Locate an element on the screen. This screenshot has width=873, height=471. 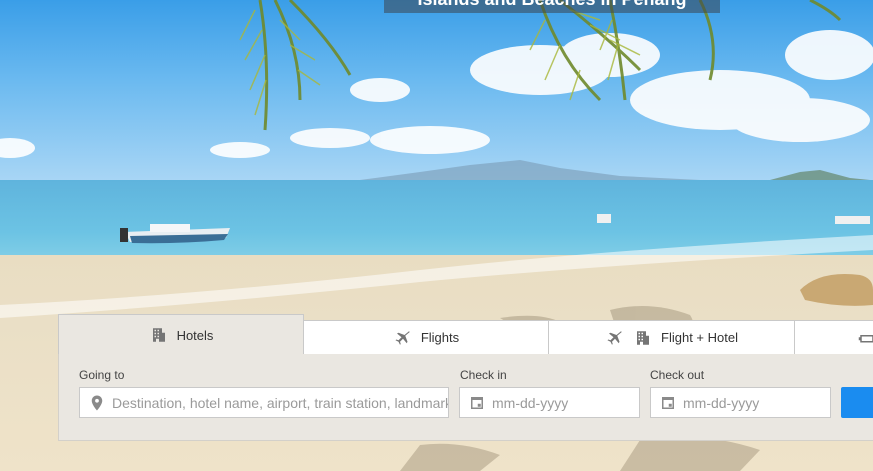
tab-flight-hotel: Flight + Hotel is located at coordinates (671, 337).